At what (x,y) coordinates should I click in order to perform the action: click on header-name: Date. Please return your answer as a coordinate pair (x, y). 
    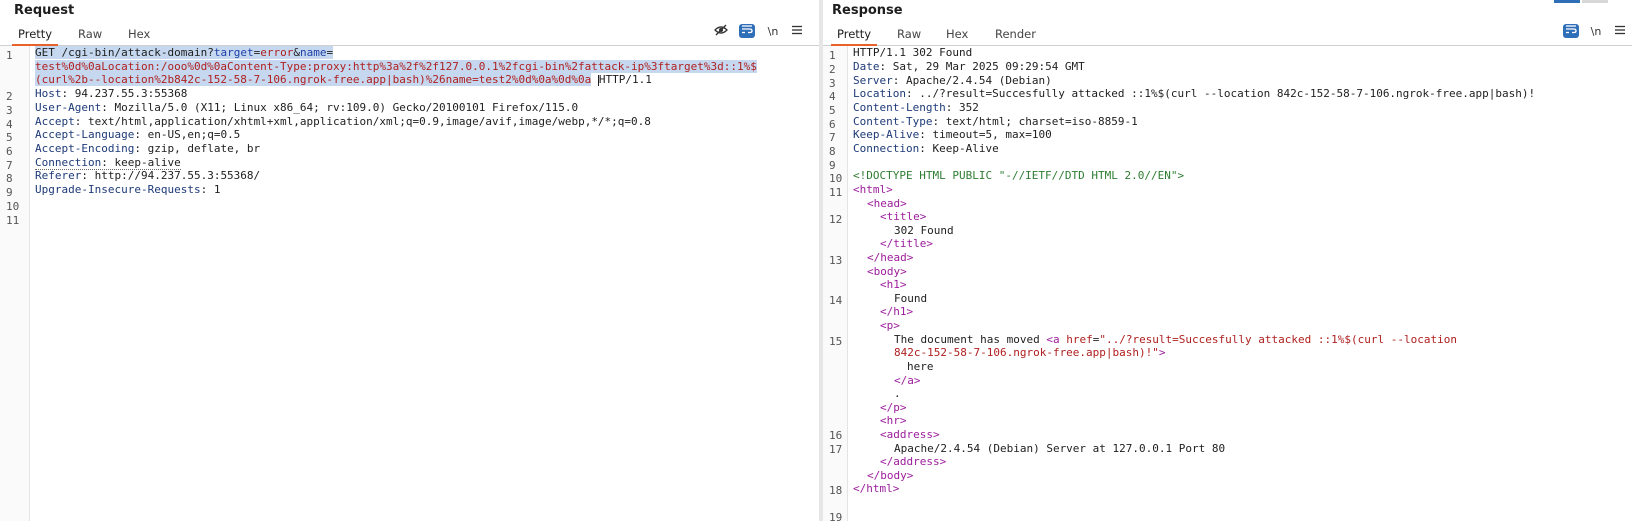
    Looking at the image, I should click on (866, 66).